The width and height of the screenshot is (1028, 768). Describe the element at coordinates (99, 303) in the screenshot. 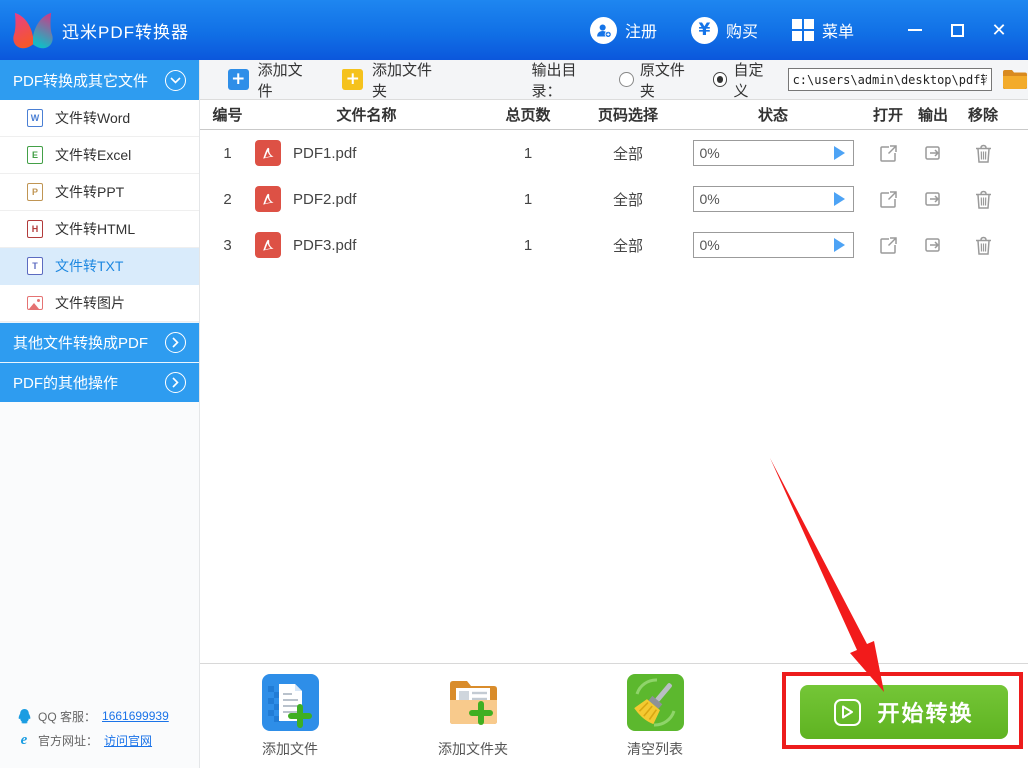

I see `sidebar-item-image: 文件转图片` at that location.